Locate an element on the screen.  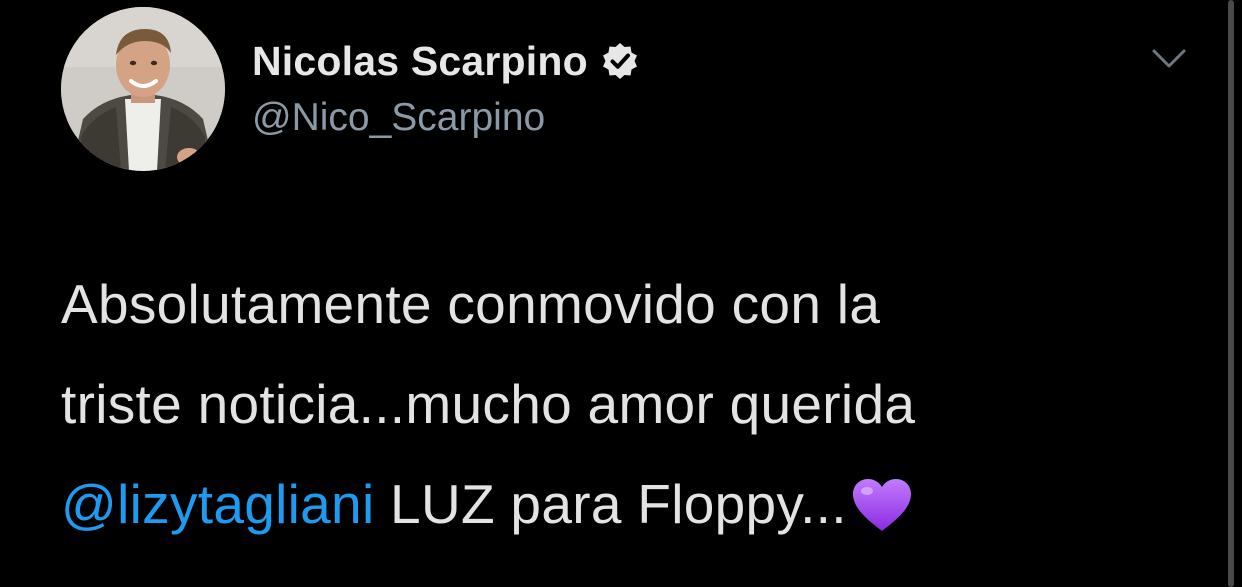
author-name-row: Nicolas Scarpino is located at coordinates (446, 61).